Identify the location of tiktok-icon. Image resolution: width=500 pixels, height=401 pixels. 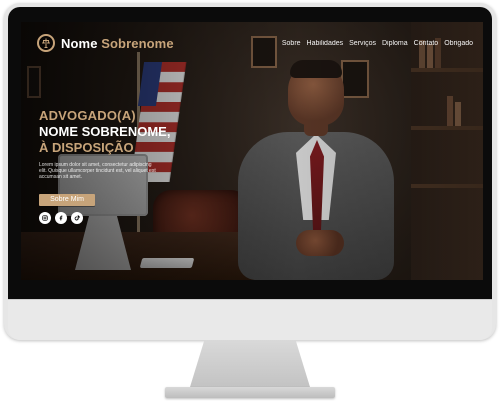
(77, 218).